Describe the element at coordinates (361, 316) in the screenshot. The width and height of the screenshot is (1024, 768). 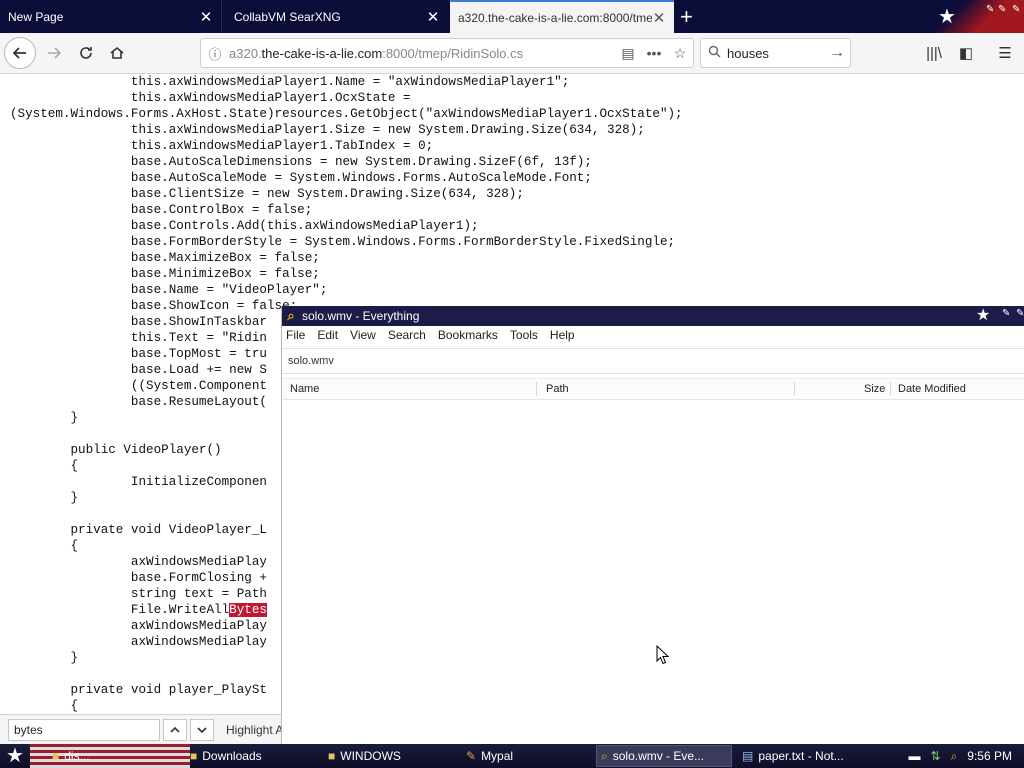
I see `window-title: solo.wmv - Everything` at that location.